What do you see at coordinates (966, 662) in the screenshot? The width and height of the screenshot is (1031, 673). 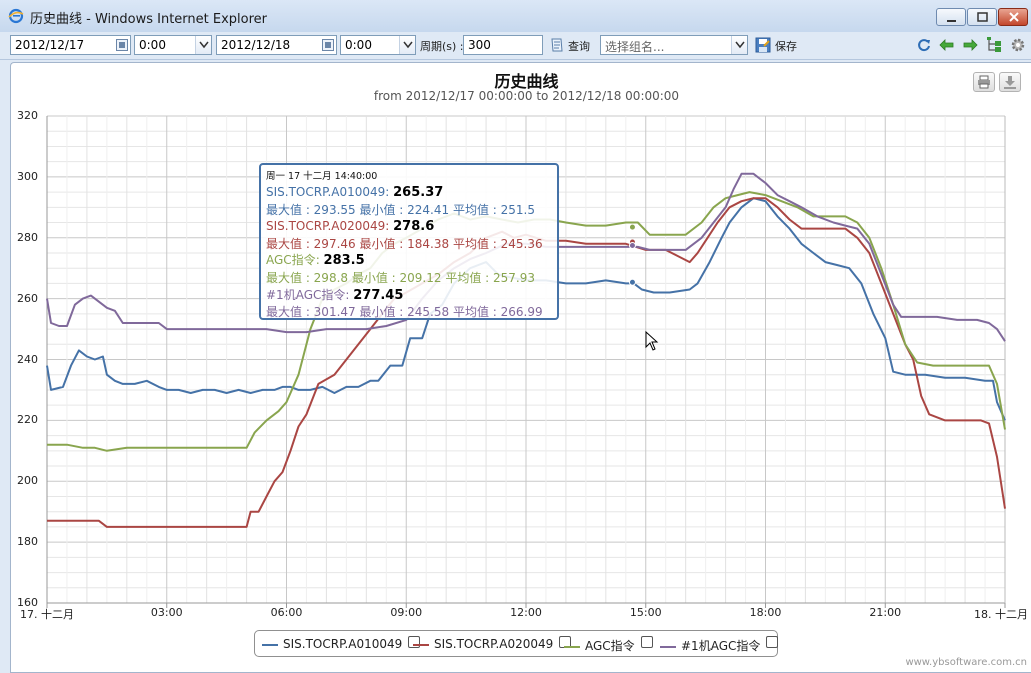 I see `credits-link: www.ybsoftware.com.cn` at bounding box center [966, 662].